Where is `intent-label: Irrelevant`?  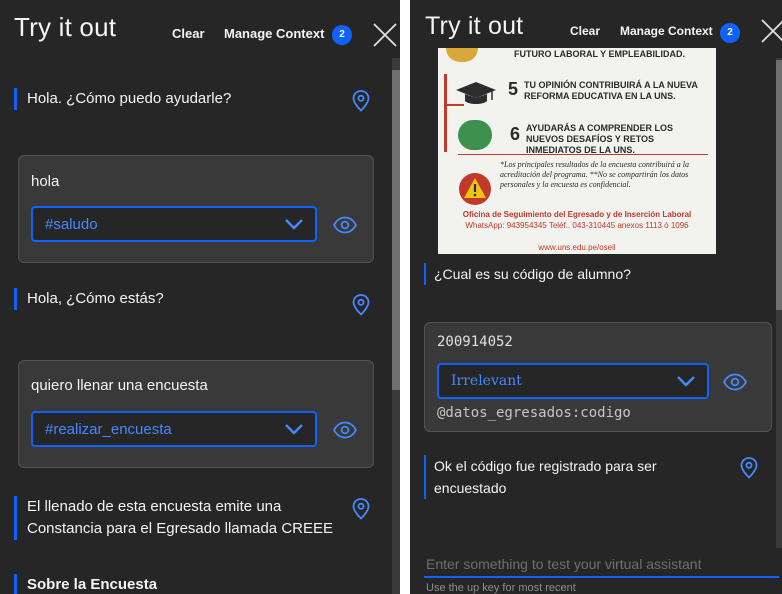
intent-label: Irrelevant is located at coordinates (486, 381).